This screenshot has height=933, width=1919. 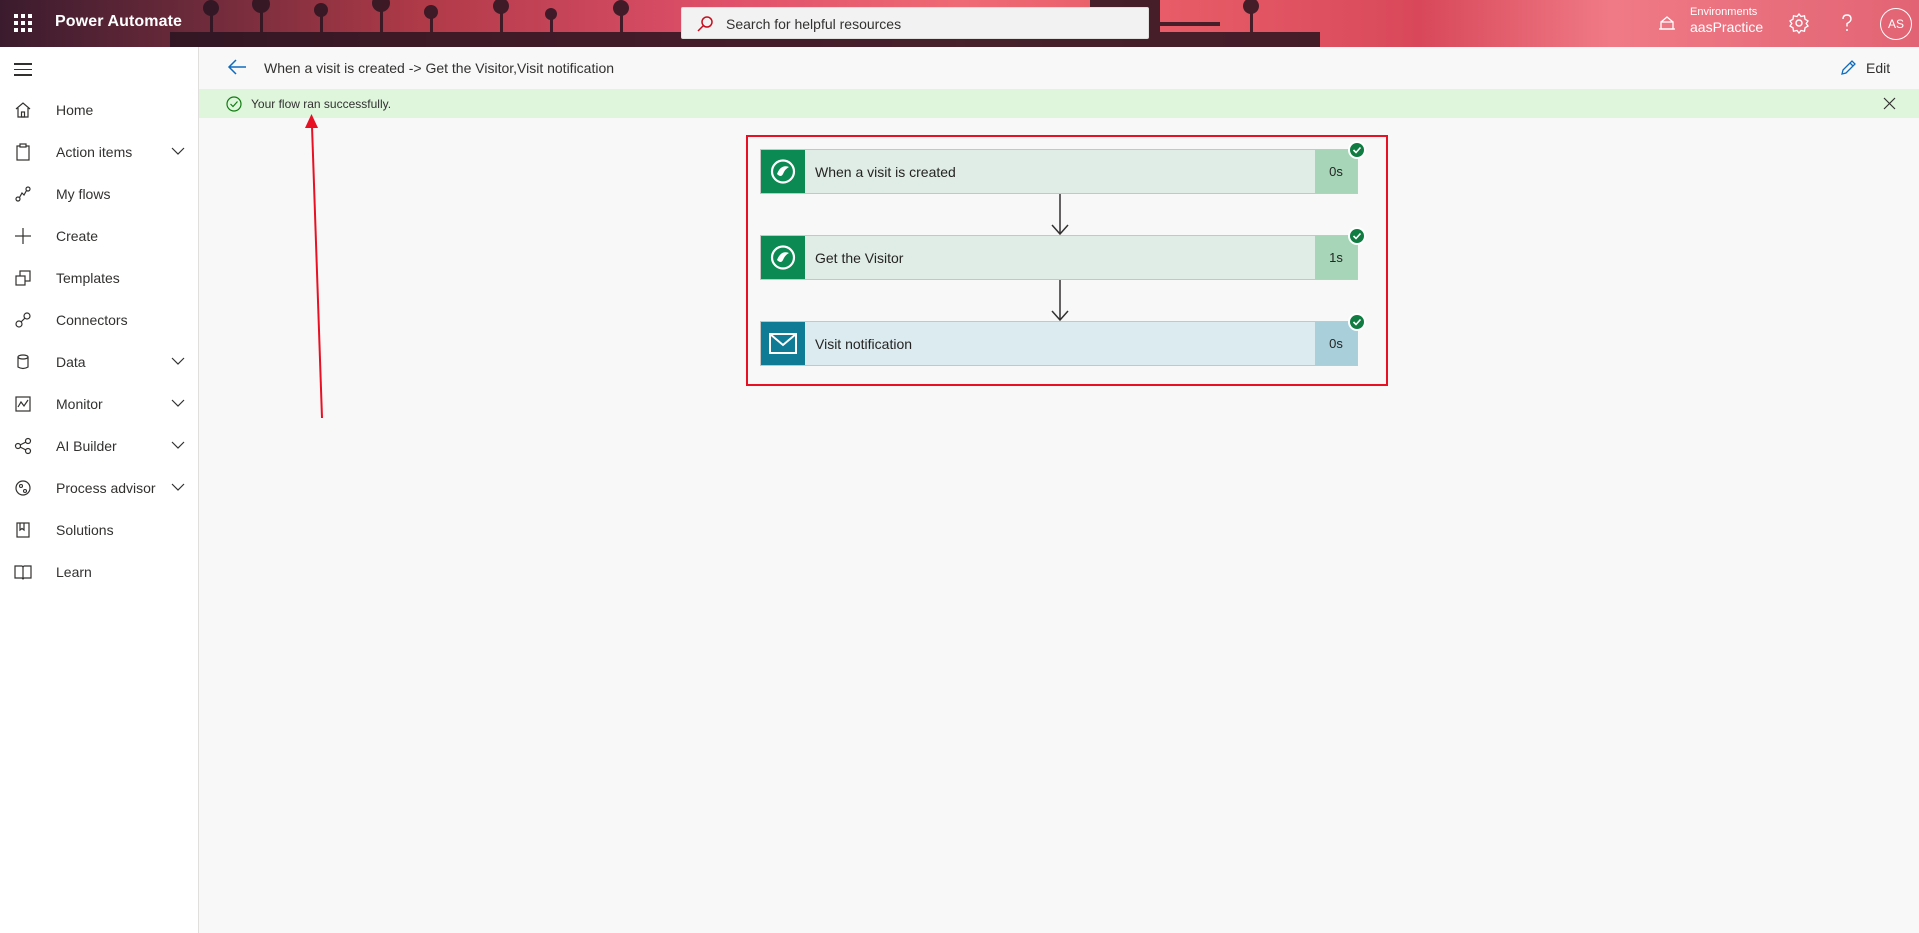 What do you see at coordinates (915, 23) in the screenshot?
I see `search-box: Search for helpful resources` at bounding box center [915, 23].